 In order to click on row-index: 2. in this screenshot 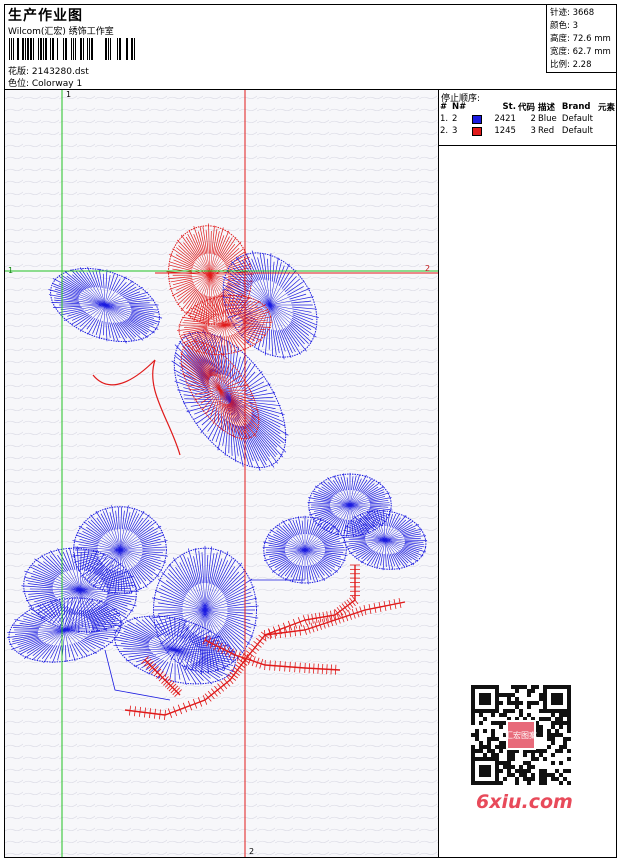, I will do `click(444, 131)`.